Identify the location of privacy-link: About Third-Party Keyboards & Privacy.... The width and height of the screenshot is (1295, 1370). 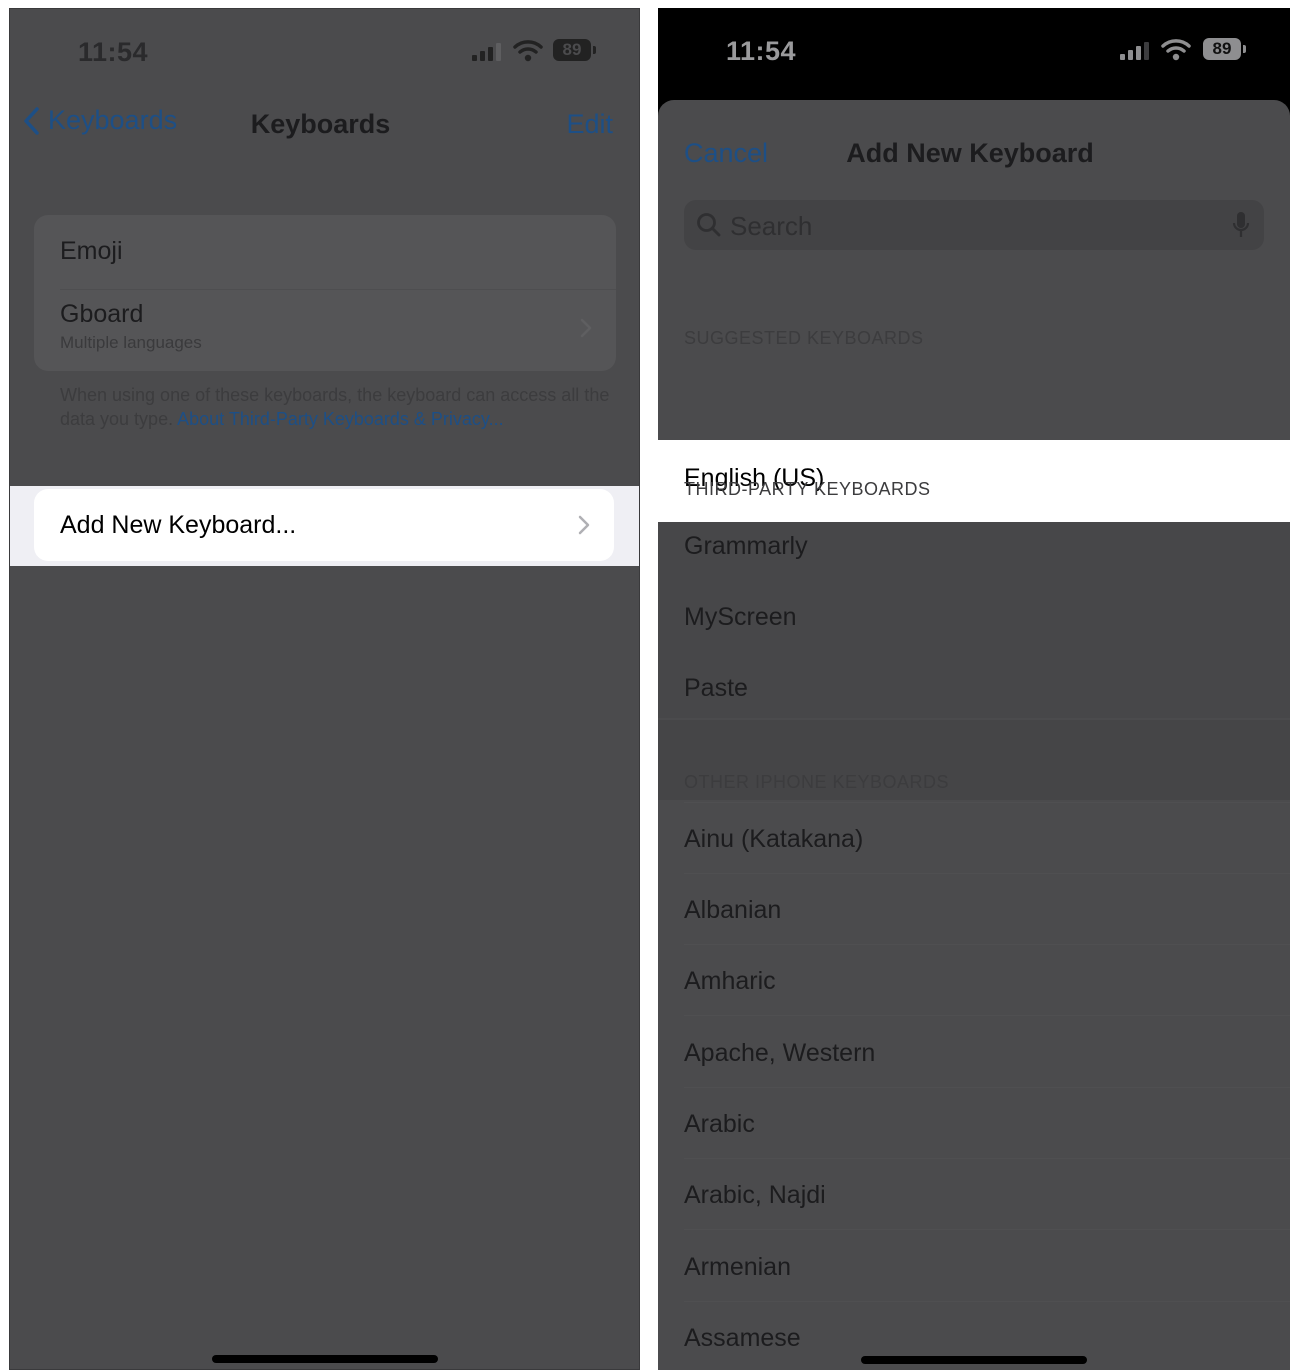
(340, 419).